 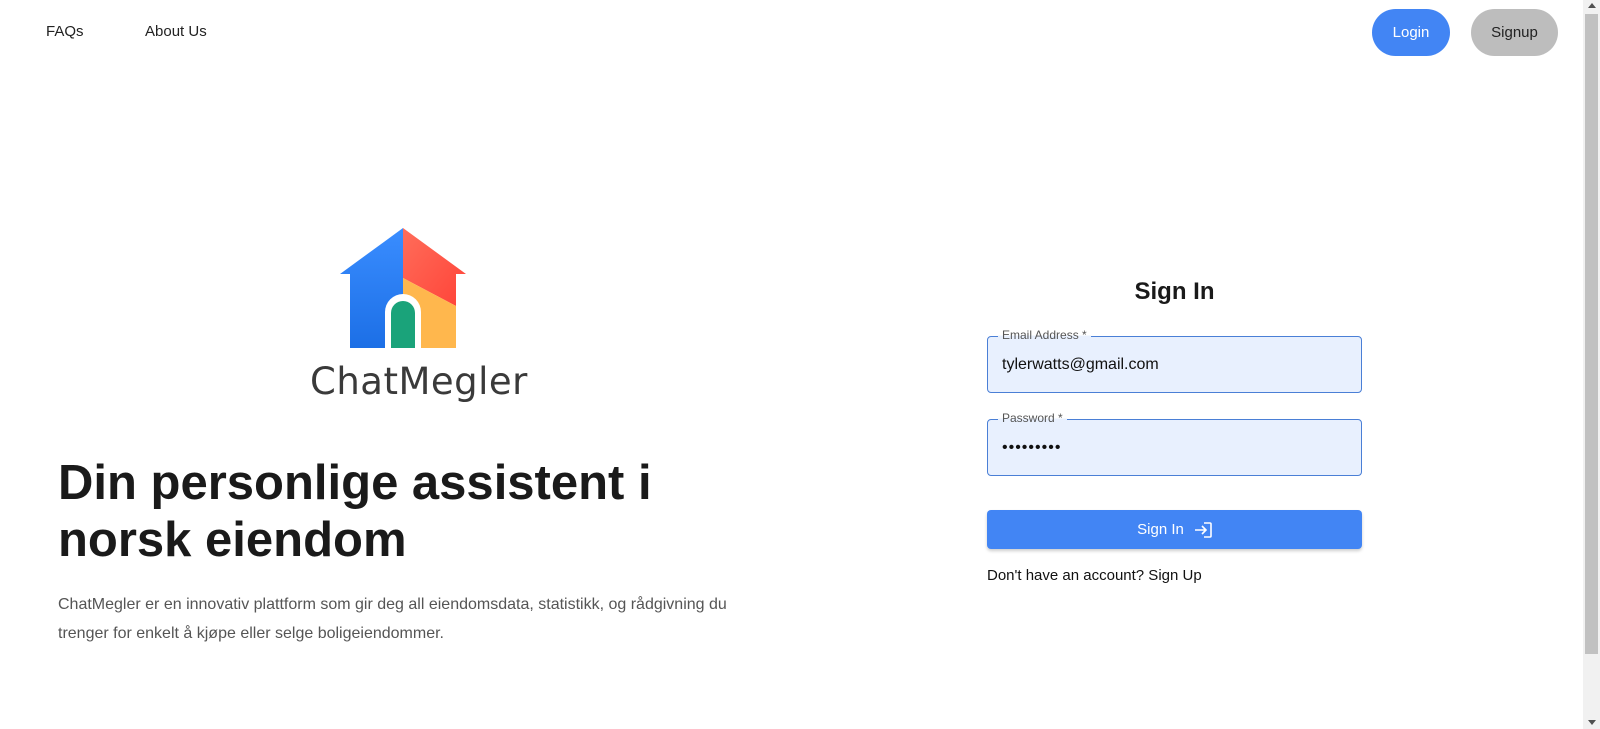 I want to click on scrollbar-thumb, so click(x=1591, y=334).